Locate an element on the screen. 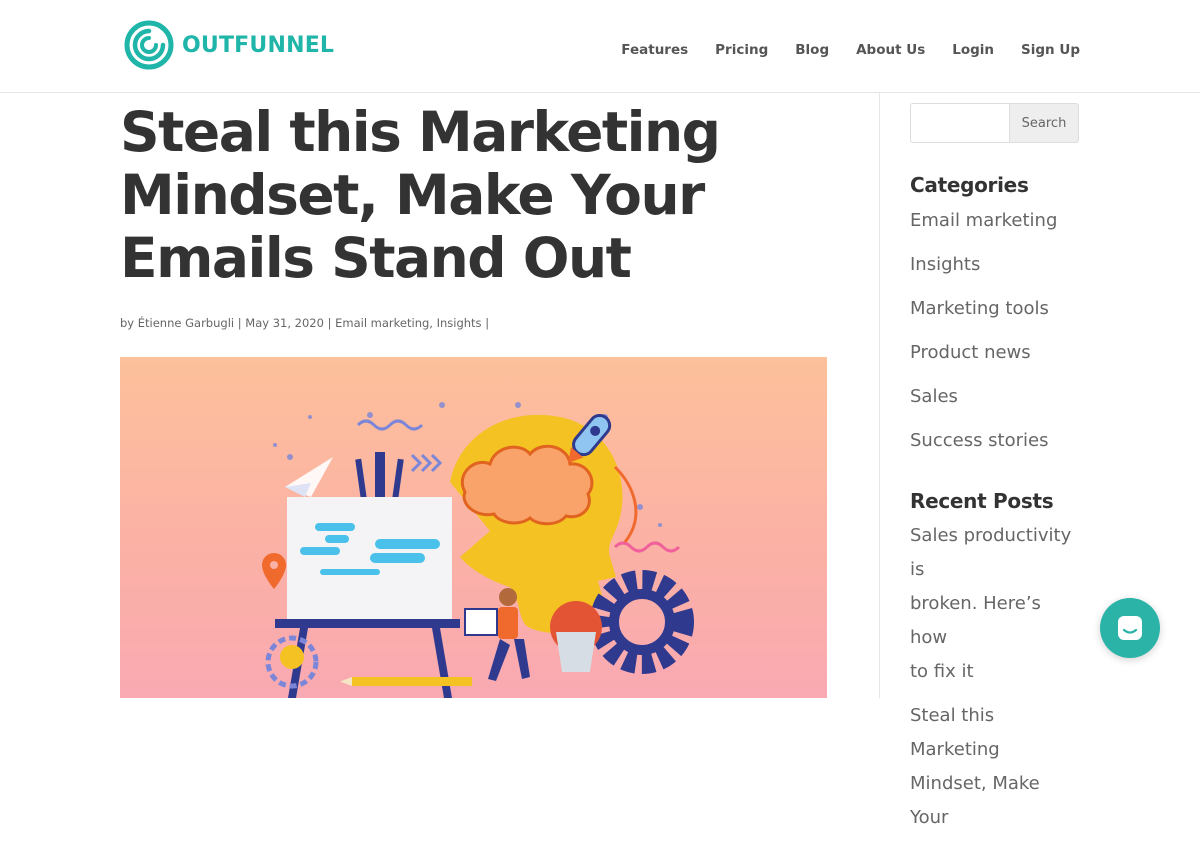 The width and height of the screenshot is (1200, 845). meta-by: by is located at coordinates (127, 323).